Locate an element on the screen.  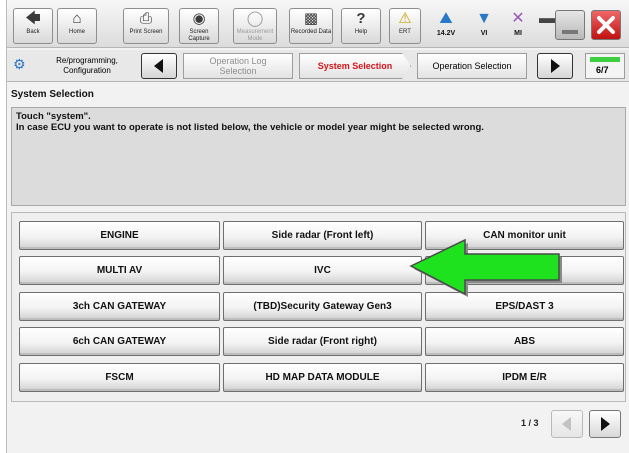
page-counter: 1 / 3 is located at coordinates (530, 423).